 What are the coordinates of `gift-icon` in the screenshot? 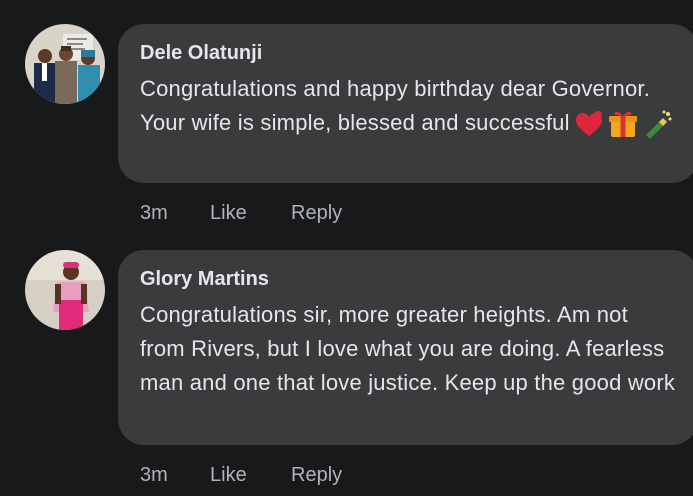 It's located at (623, 124).